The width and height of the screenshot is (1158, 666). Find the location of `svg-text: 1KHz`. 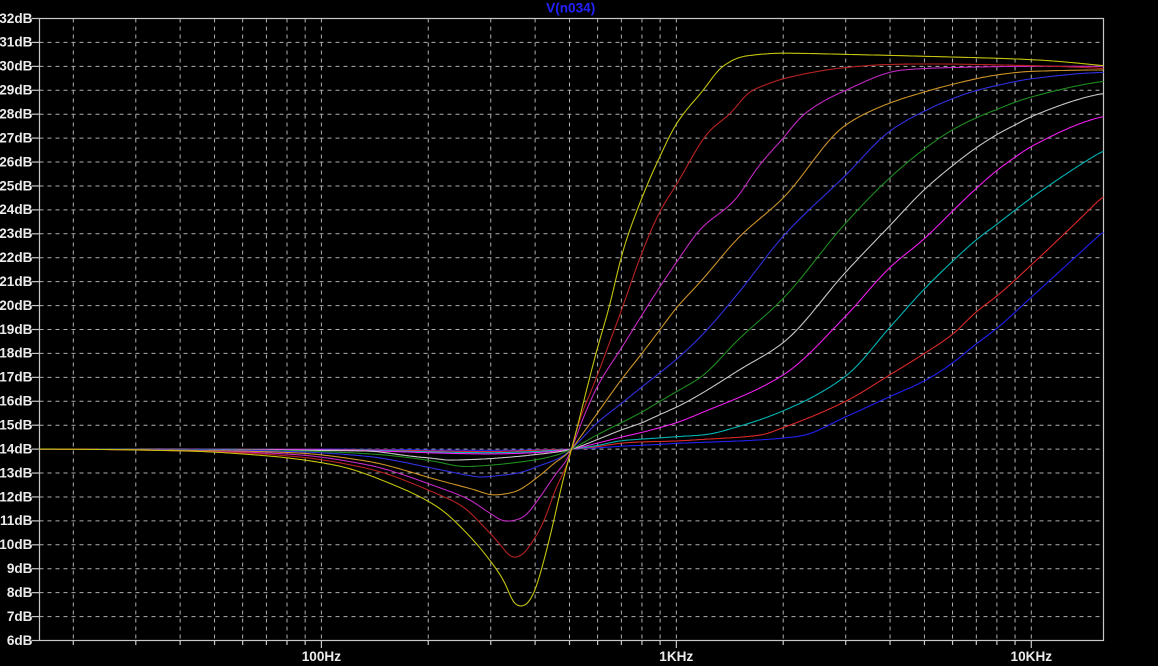

svg-text: 1KHz is located at coordinates (676, 656).